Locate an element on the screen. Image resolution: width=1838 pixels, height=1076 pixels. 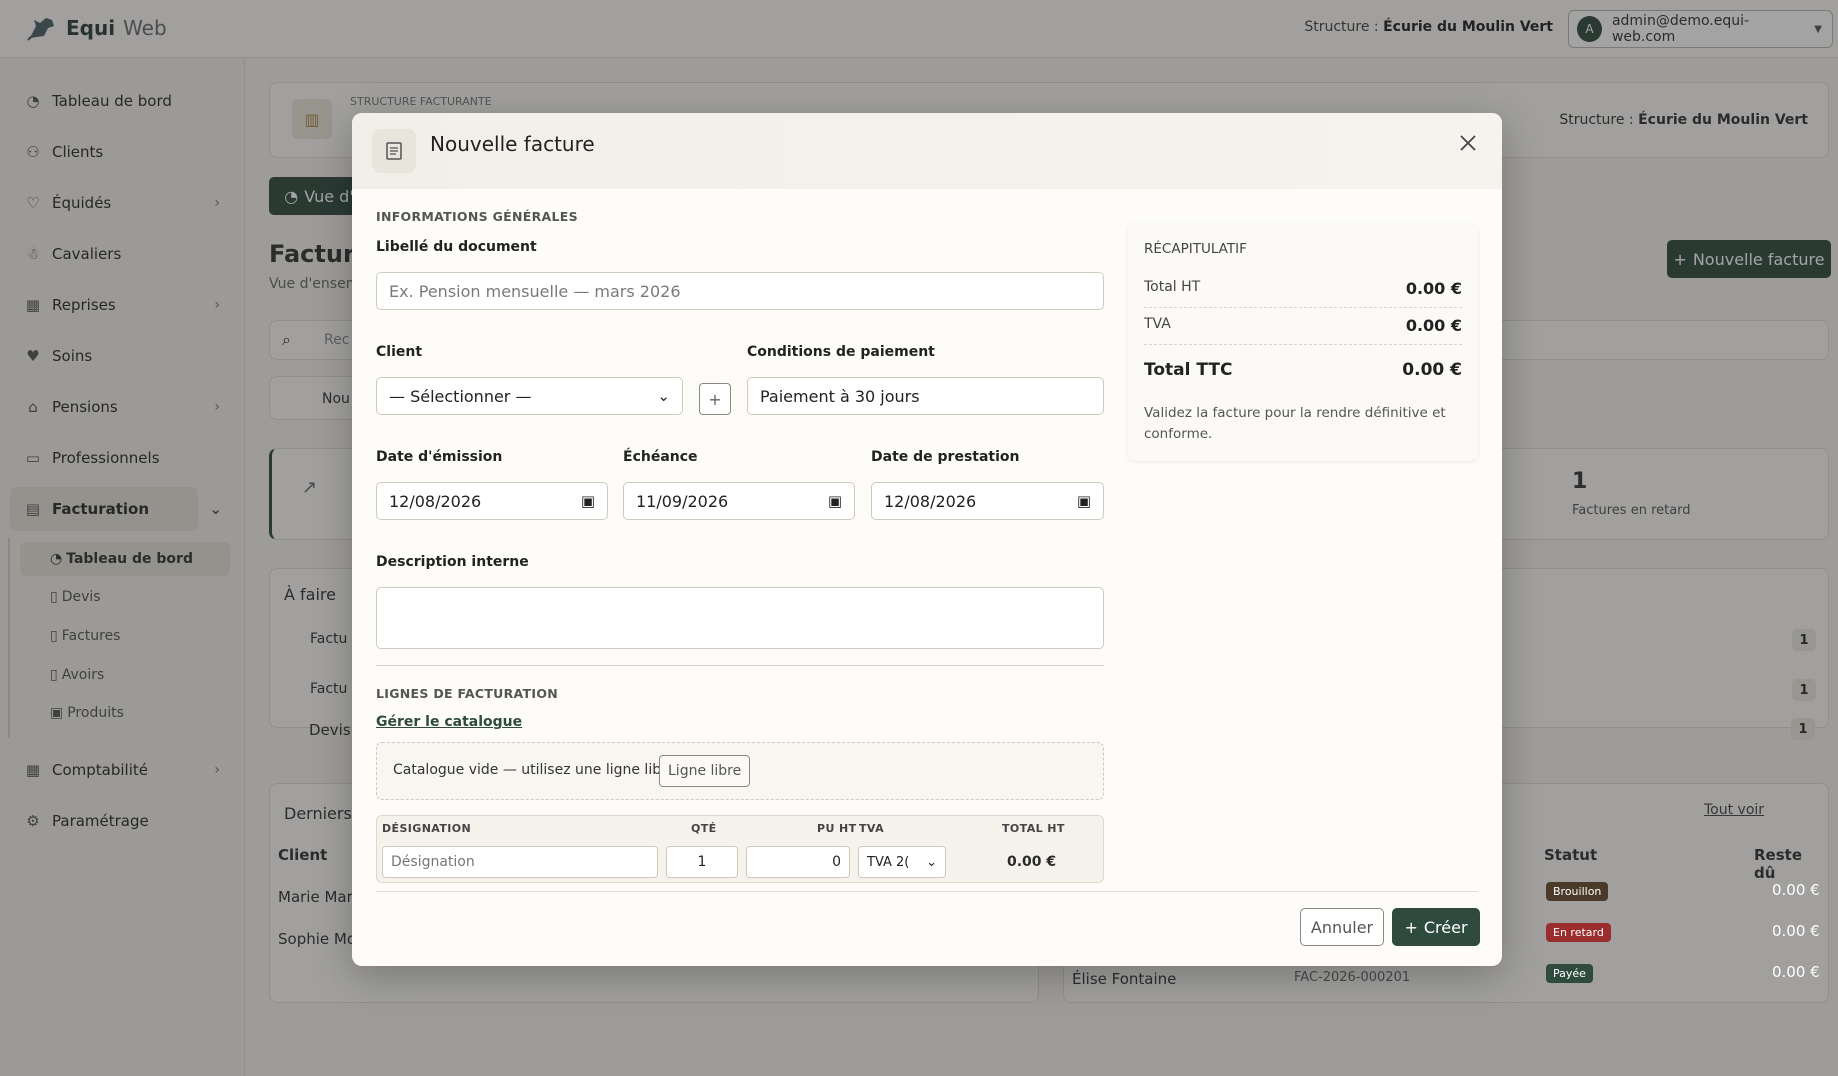
due-date-input: 11/09/2026 ▣ is located at coordinates (739, 501).